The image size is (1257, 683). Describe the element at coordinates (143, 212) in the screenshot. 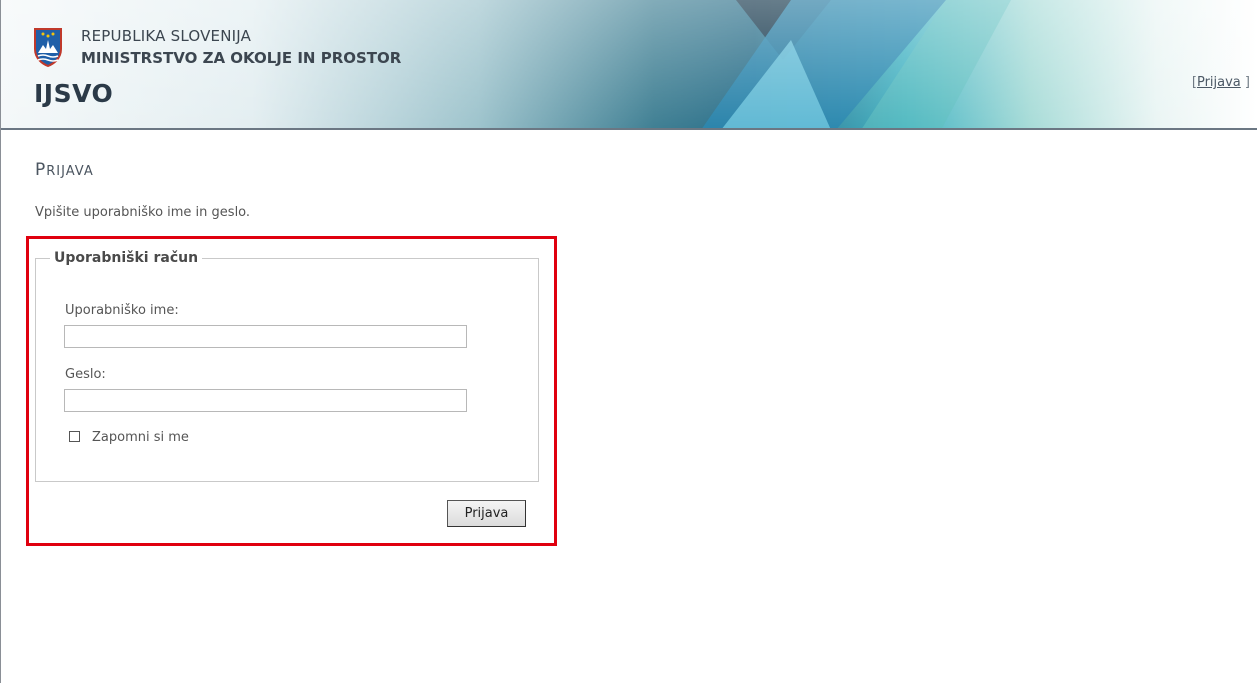

I see `instruction-text: Vpišite uporabniško ime in geslo.` at that location.